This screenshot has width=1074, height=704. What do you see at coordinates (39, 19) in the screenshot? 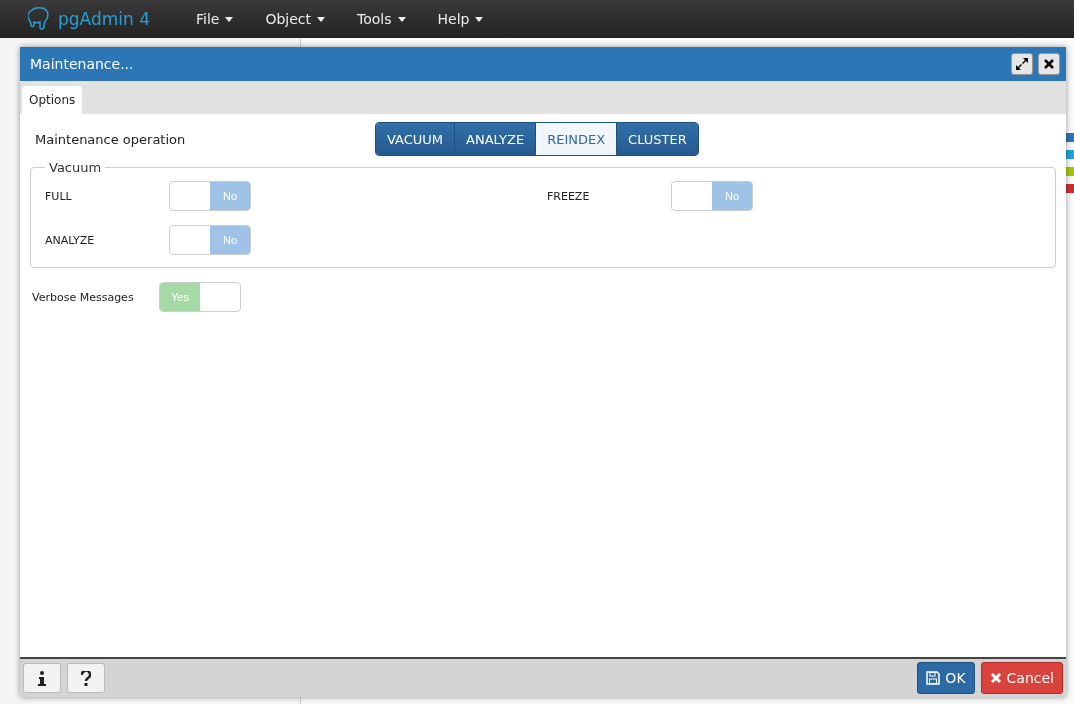
I see `elephant-logo-icon` at bounding box center [39, 19].